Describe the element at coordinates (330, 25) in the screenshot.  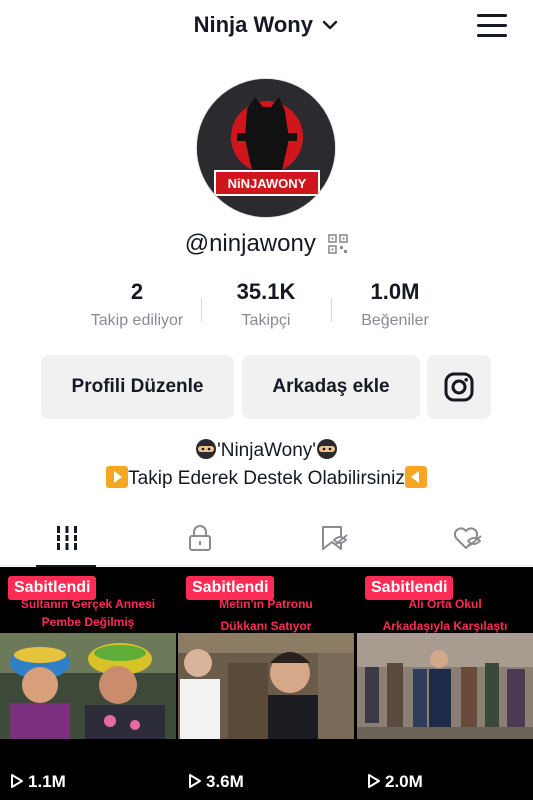
I see `chevron-down-icon` at that location.